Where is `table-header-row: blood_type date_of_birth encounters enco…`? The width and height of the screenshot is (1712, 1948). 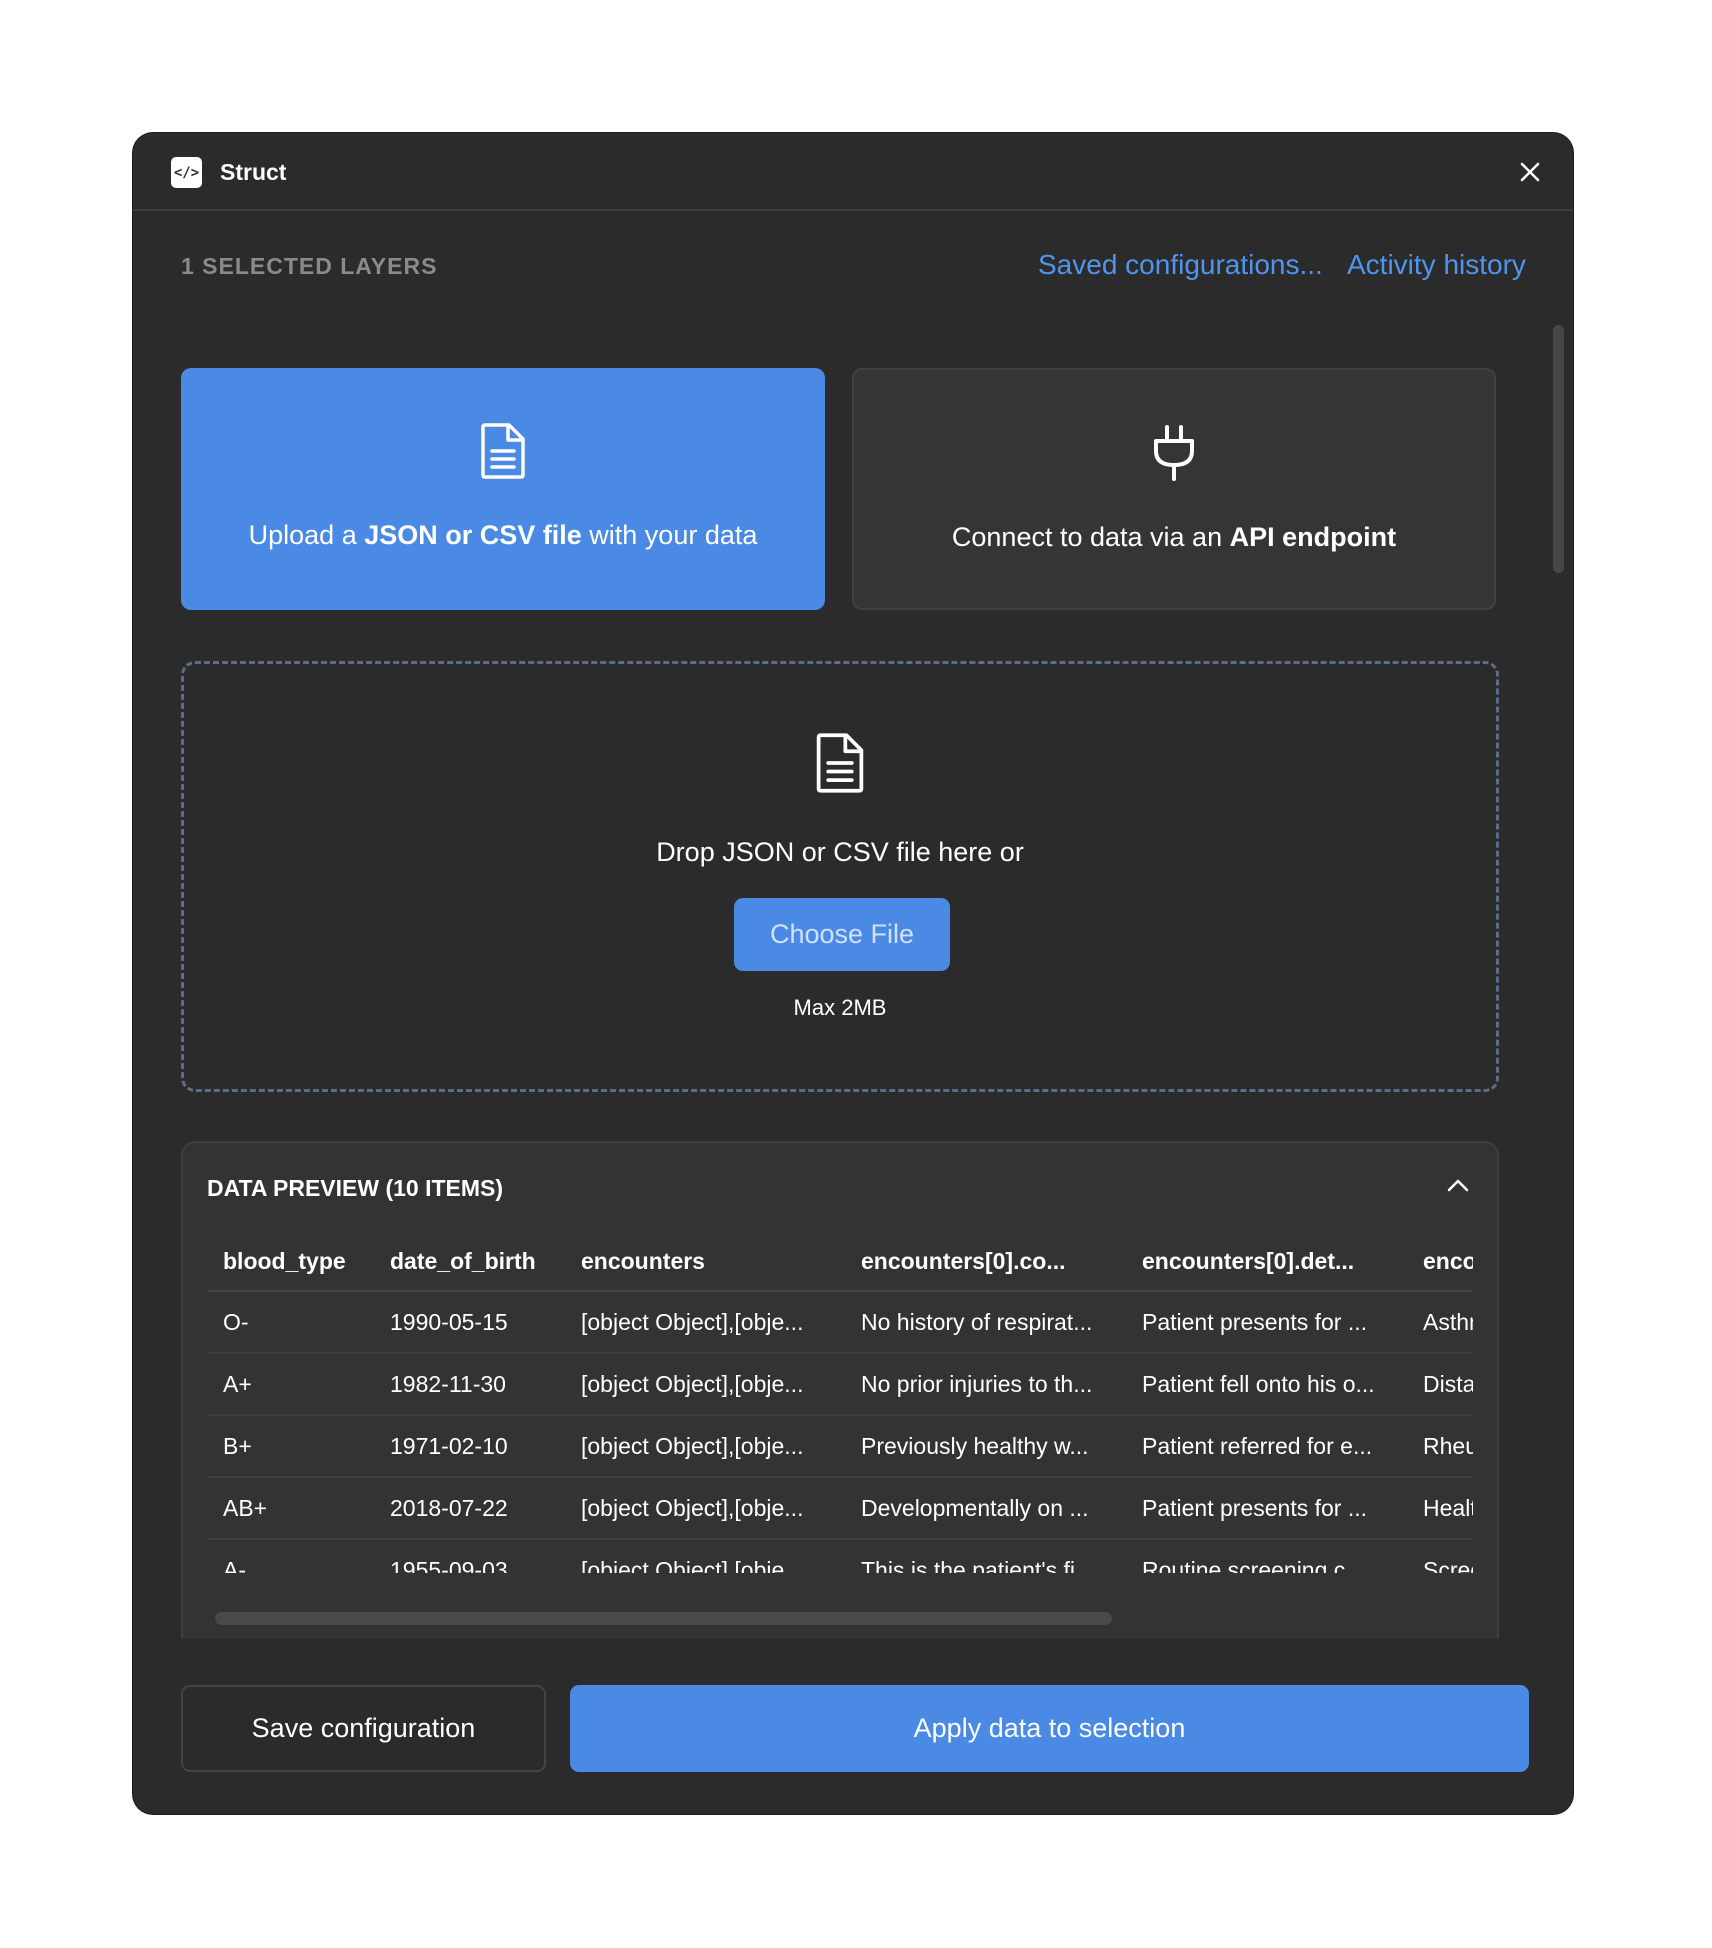
table-header-row: blood_type date_of_birth encounters enco… is located at coordinates (840, 1262).